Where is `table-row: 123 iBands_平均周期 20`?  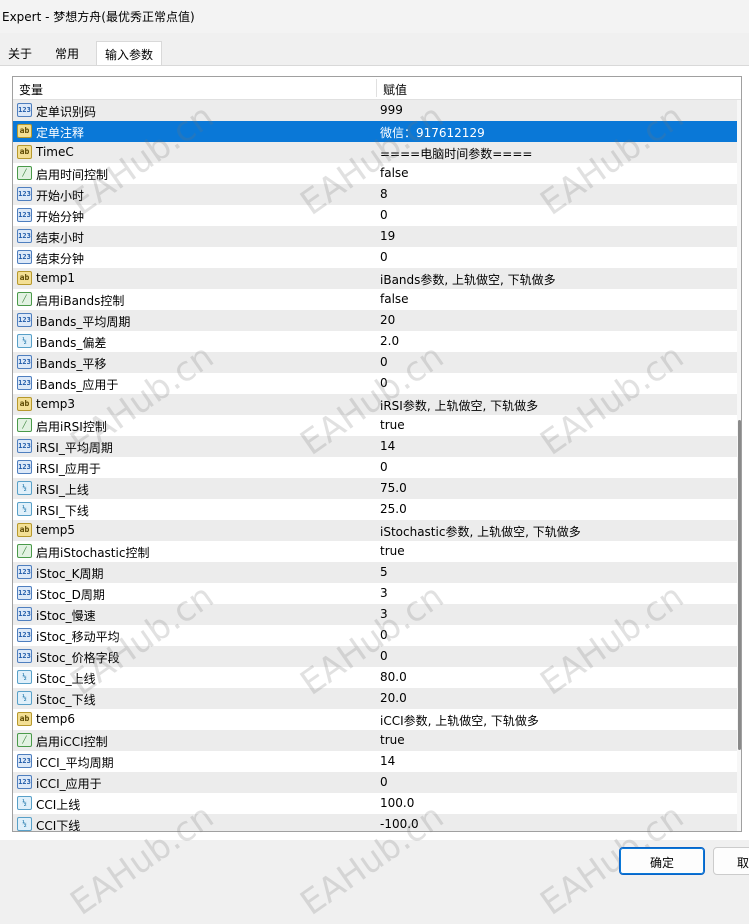
table-row: 123 iBands_平均周期 20 is located at coordinates (375, 320).